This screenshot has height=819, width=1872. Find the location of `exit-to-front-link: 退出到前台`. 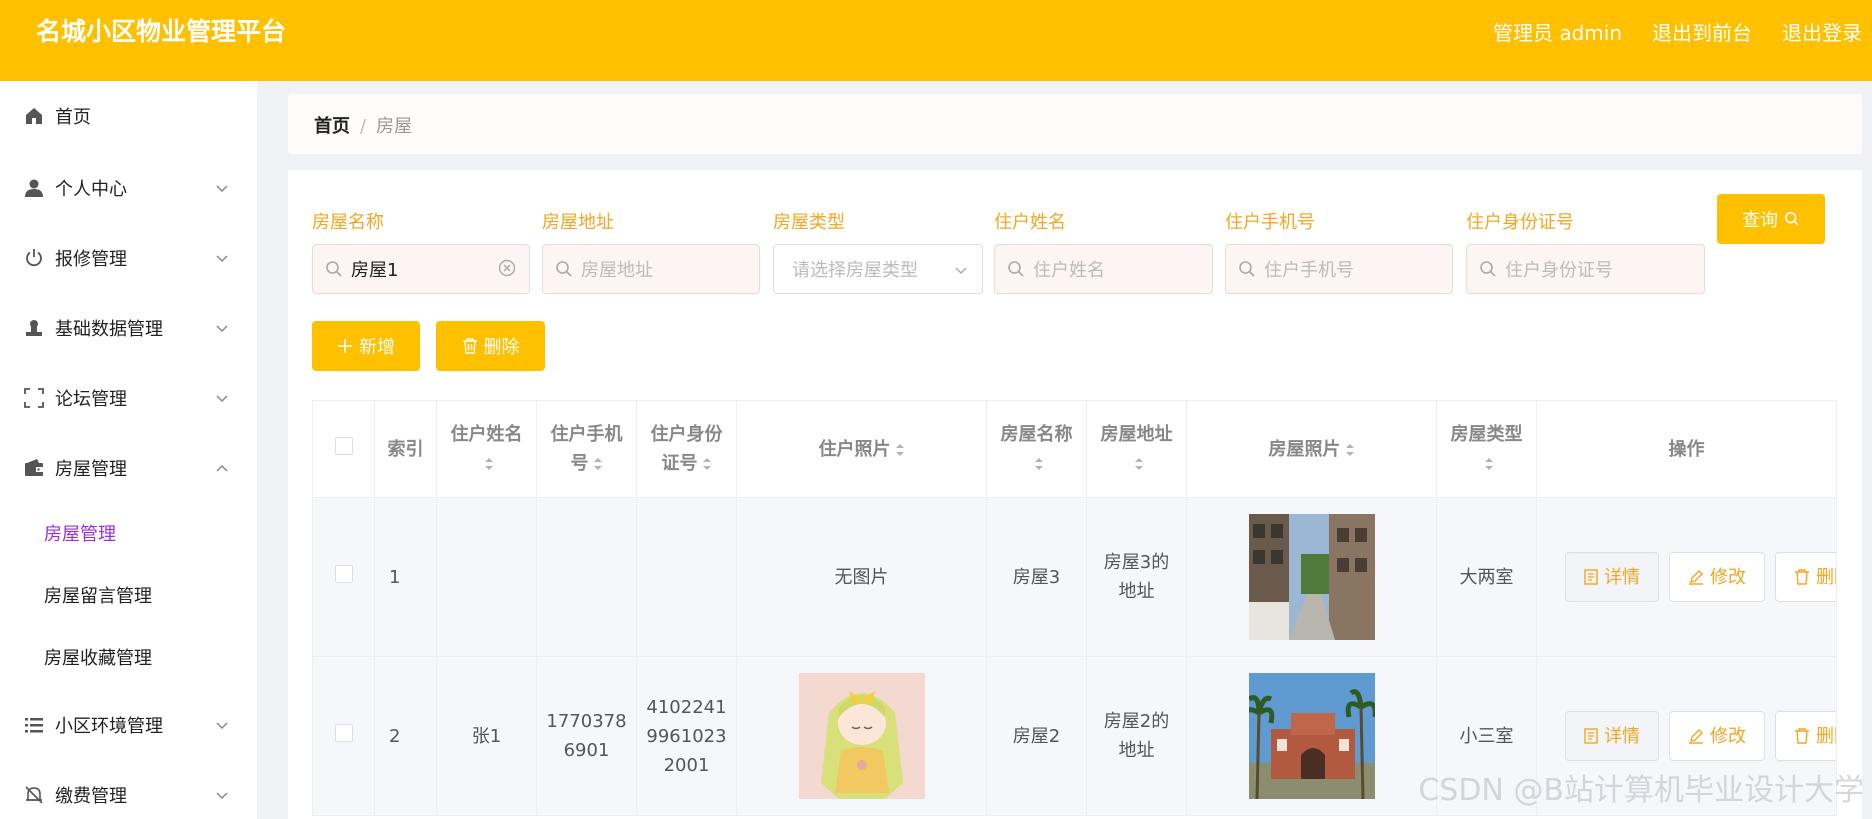

exit-to-front-link: 退出到前台 is located at coordinates (1702, 33).